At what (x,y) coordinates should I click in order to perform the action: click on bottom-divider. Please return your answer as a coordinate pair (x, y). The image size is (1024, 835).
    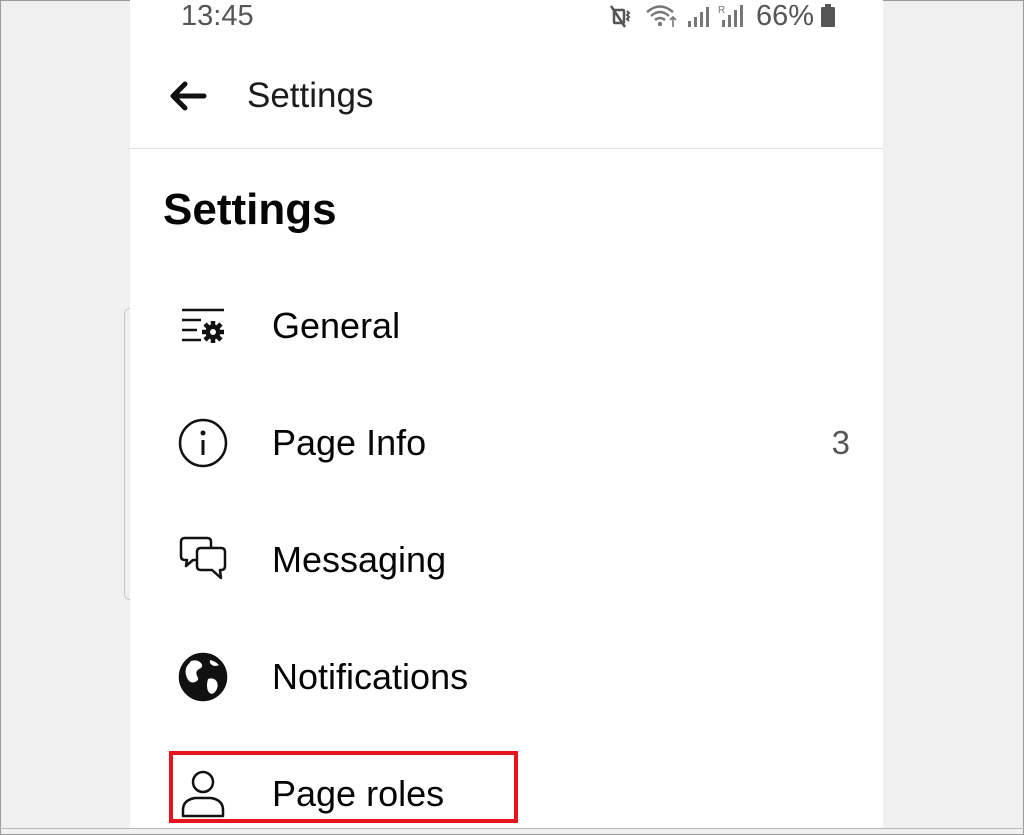
    Looking at the image, I should click on (512, 828).